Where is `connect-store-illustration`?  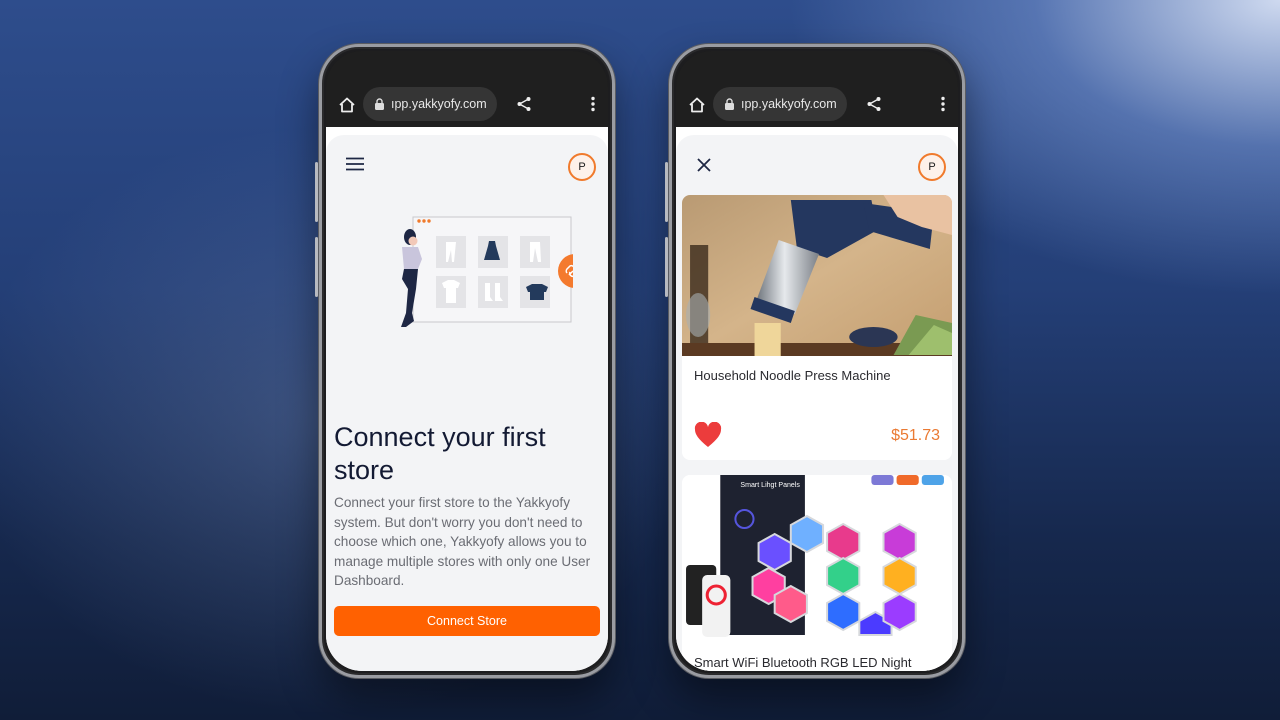 connect-store-illustration is located at coordinates (487, 271).